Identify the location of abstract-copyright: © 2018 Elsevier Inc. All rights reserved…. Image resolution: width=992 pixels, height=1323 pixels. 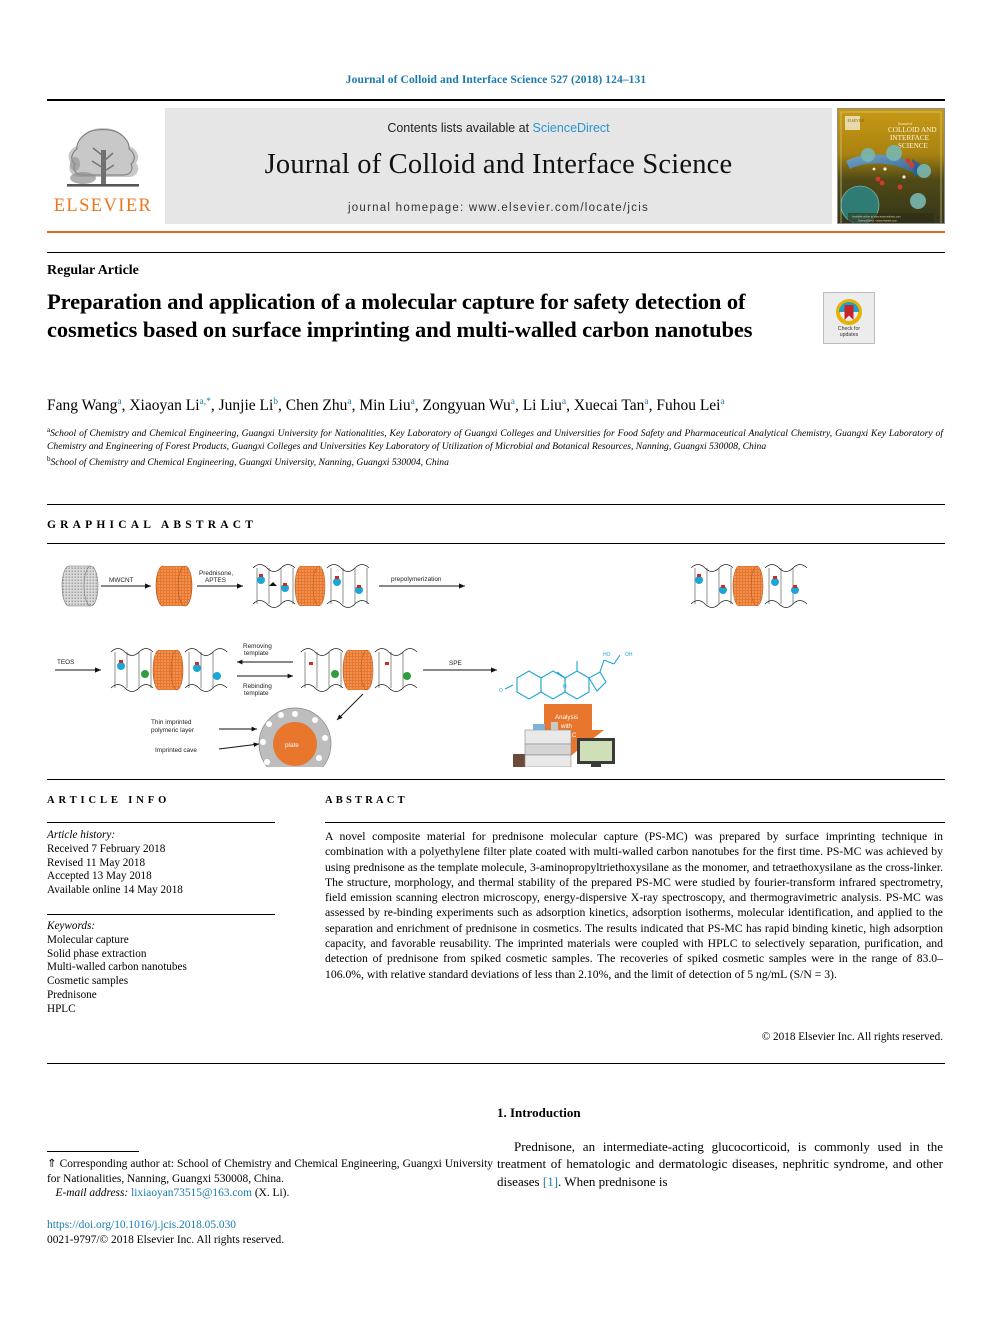
(852, 1037).